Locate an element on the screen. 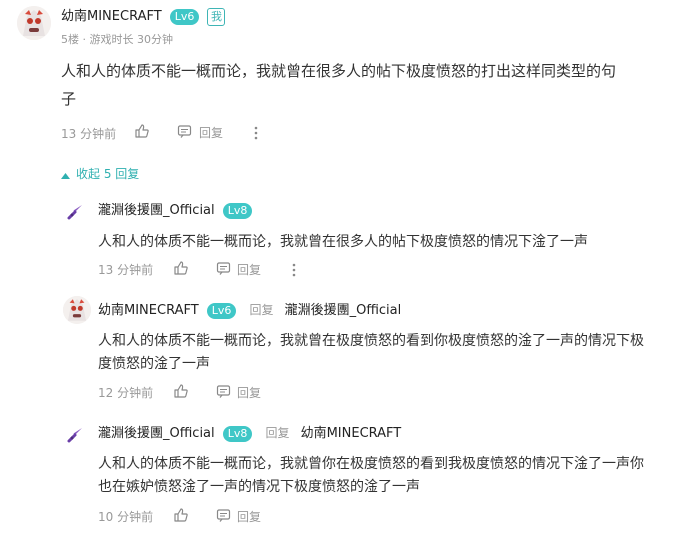 This screenshot has width=675, height=535. reply-text-line2: 也在嫉妒愤怒淦了一声的情况下极度愤怒的淦了一声 is located at coordinates (259, 487).